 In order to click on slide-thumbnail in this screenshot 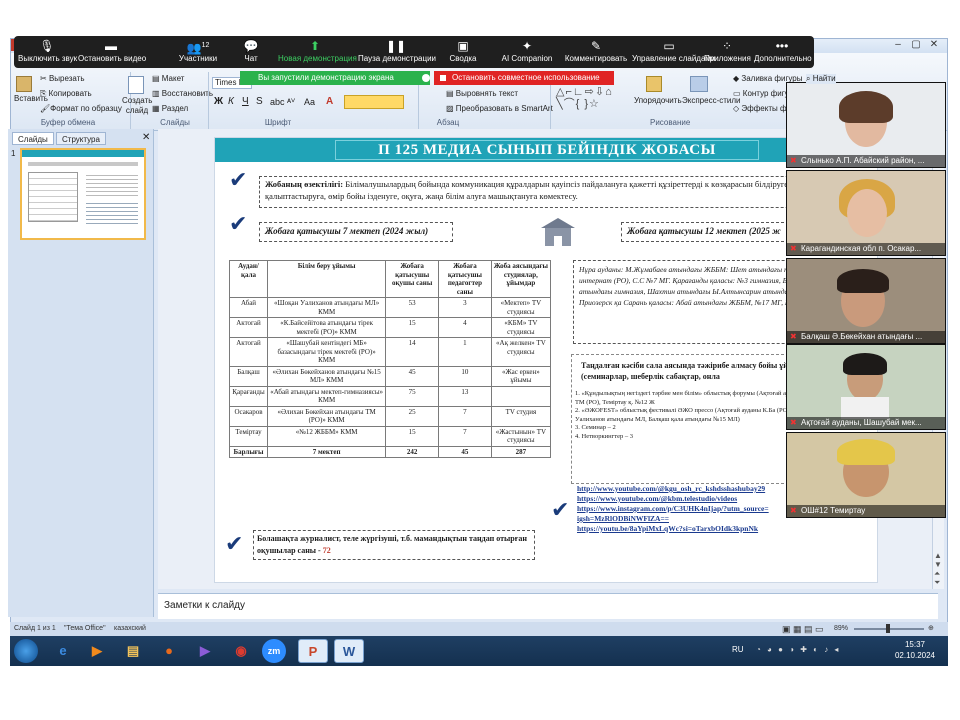, I will do `click(83, 194)`.